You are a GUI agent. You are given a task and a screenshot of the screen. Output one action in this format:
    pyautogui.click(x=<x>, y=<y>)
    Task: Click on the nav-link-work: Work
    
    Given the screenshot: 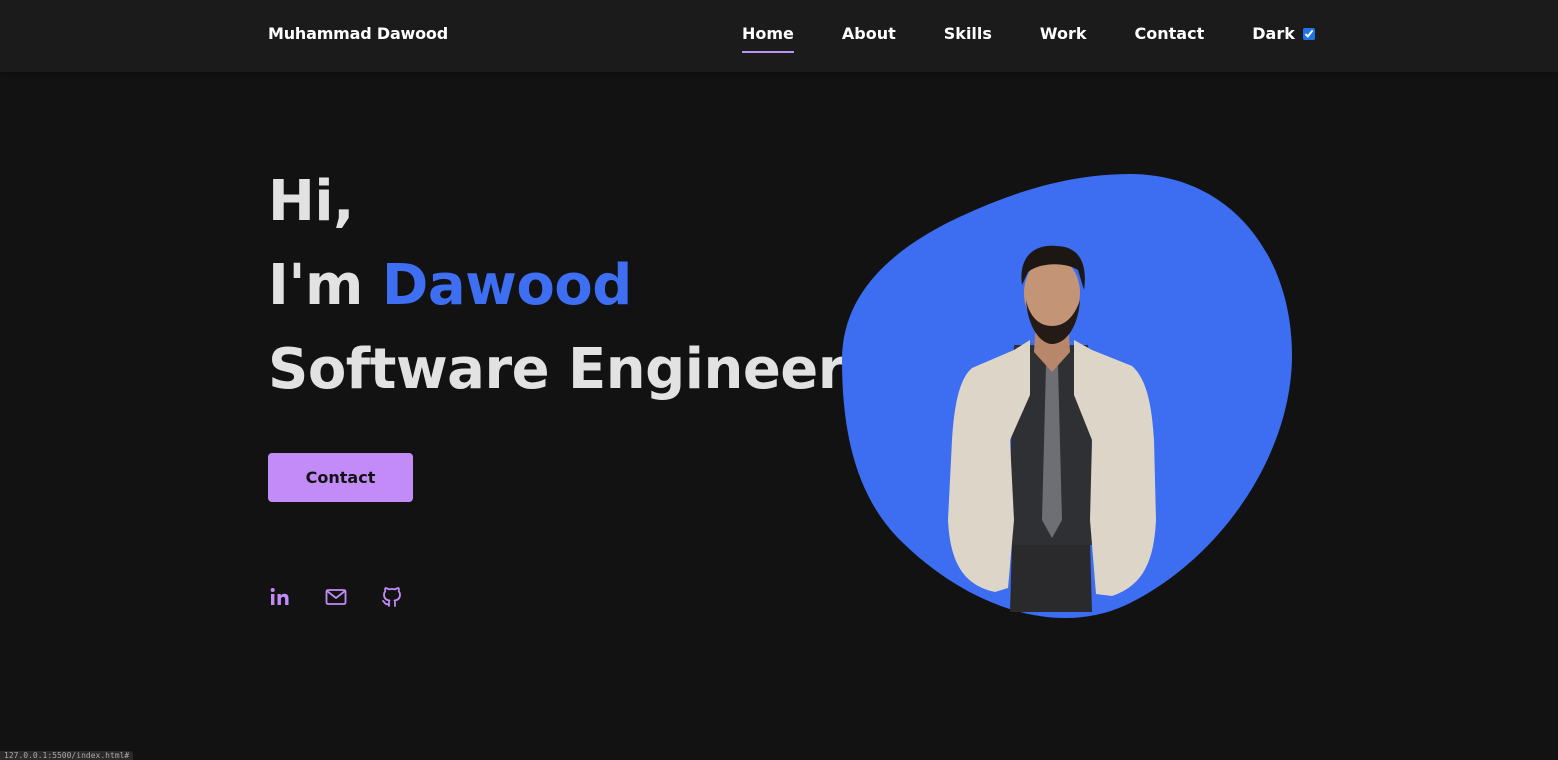 What is the action you would take?
    pyautogui.click(x=1063, y=33)
    